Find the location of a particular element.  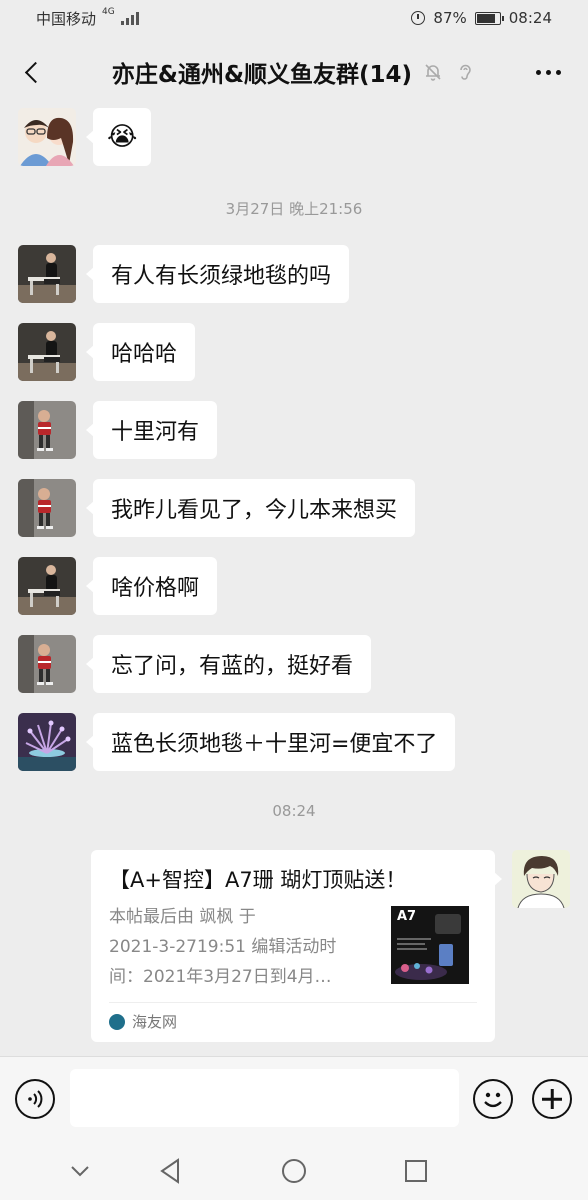

emoji-button is located at coordinates (493, 1099).